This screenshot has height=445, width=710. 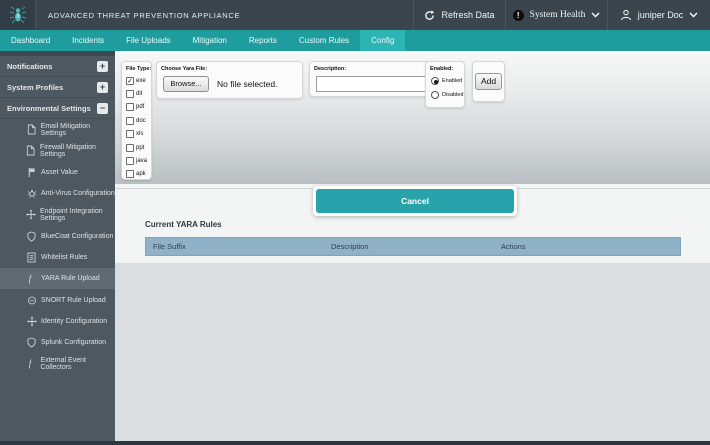 What do you see at coordinates (136, 93) in the screenshot?
I see `checkbox-row-dll: dll` at bounding box center [136, 93].